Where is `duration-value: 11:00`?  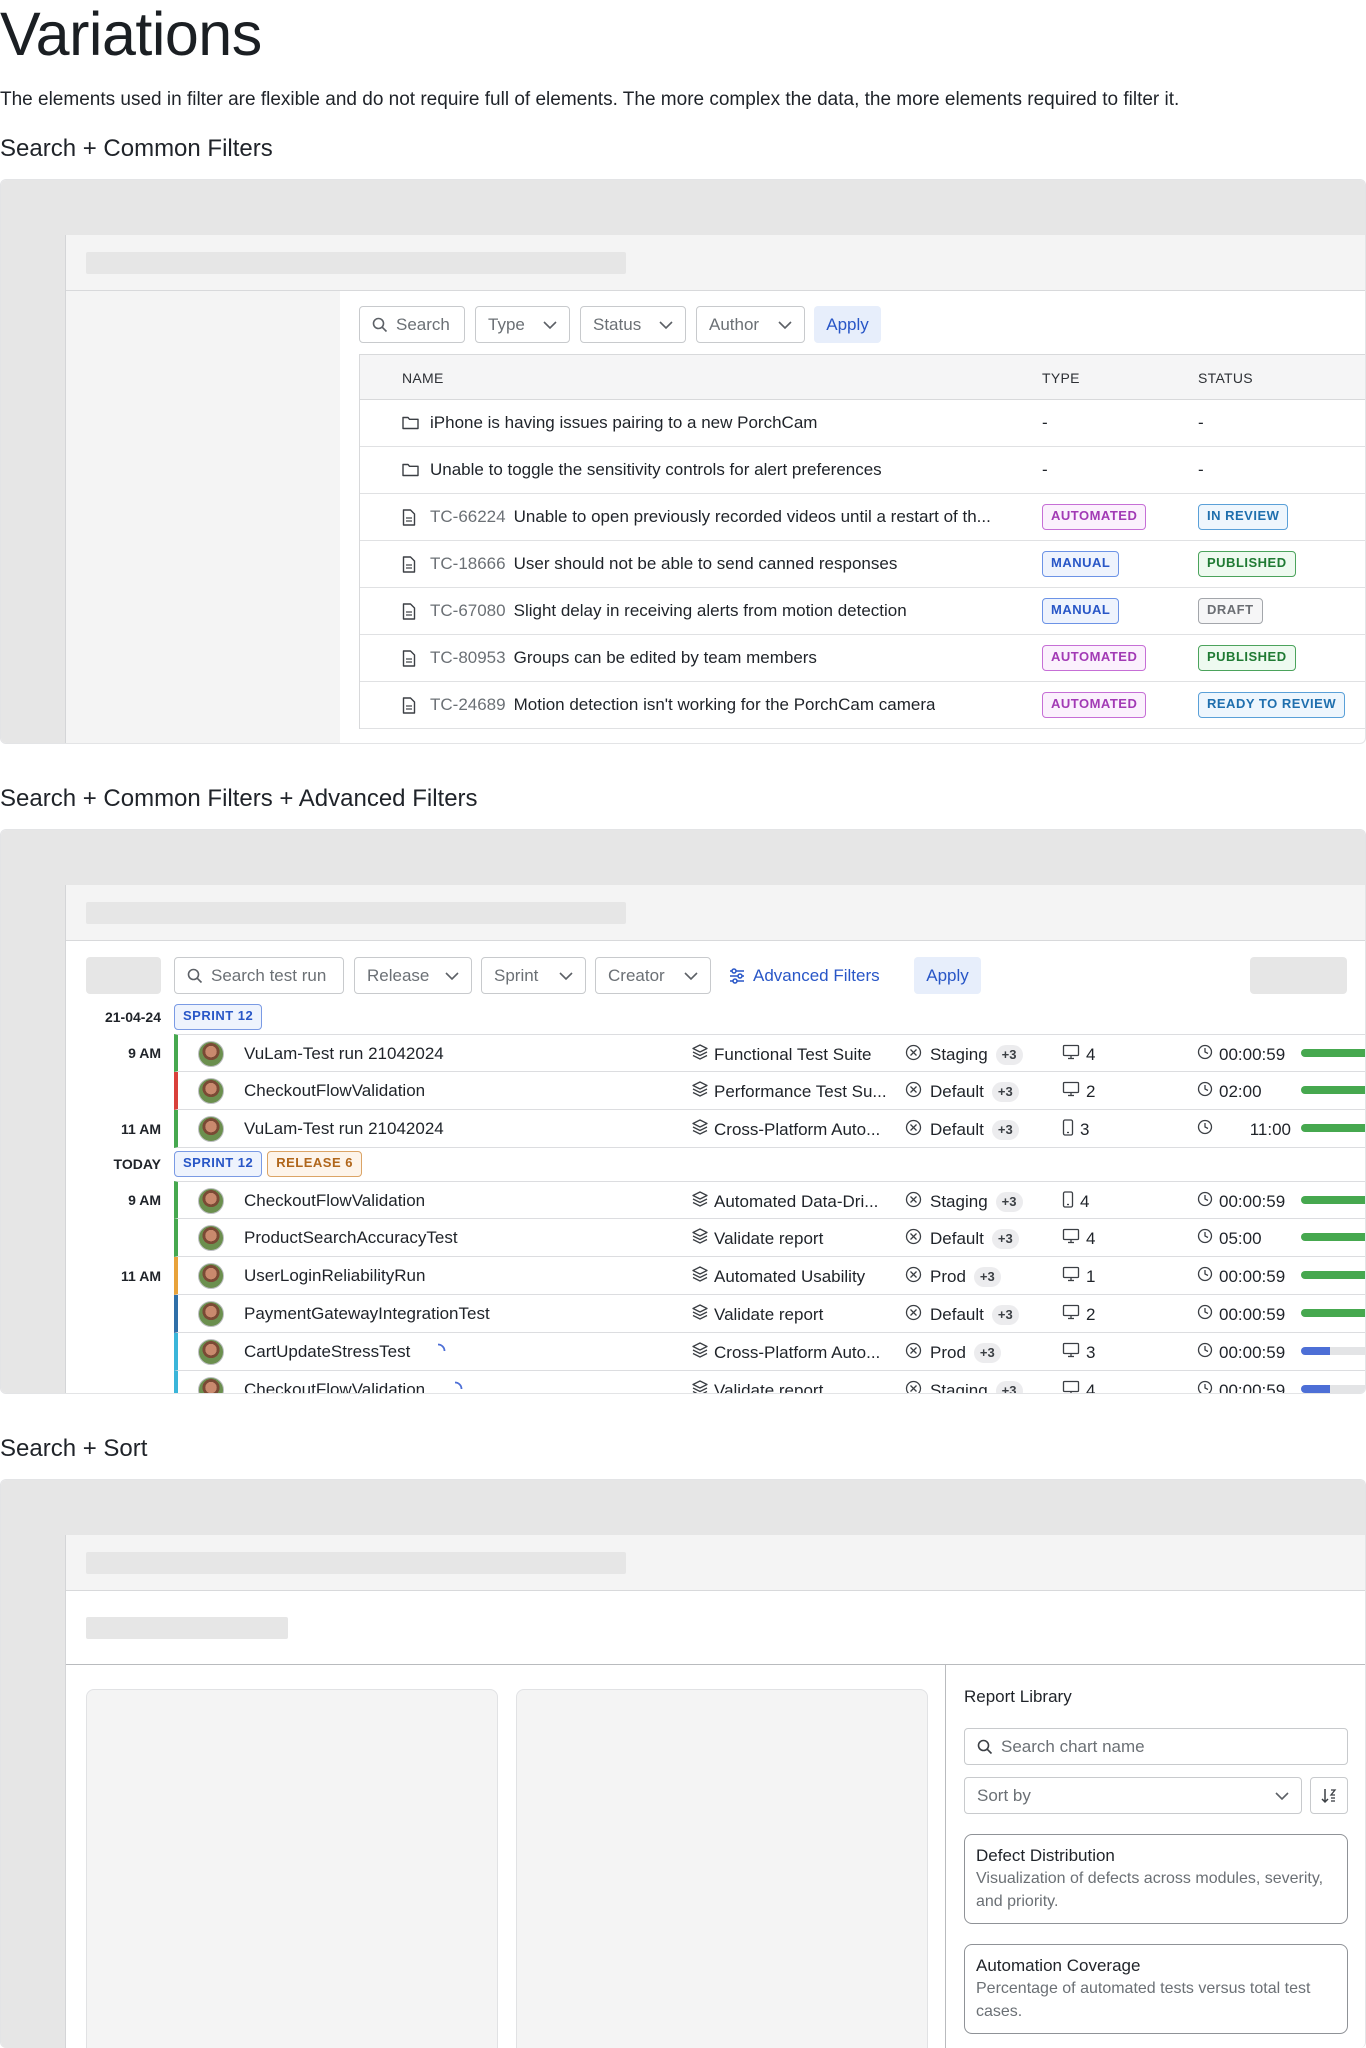
duration-value: 11:00 is located at coordinates (1270, 1129).